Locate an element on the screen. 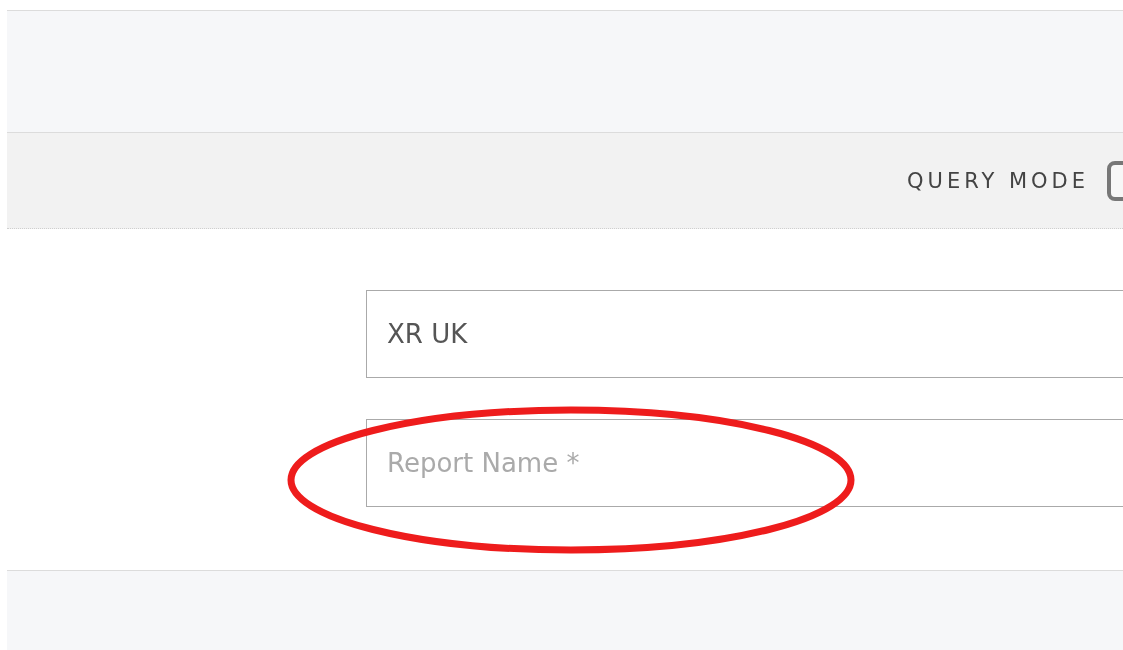 The width and height of the screenshot is (1123, 650). text-field: Report Name * is located at coordinates (744, 463).